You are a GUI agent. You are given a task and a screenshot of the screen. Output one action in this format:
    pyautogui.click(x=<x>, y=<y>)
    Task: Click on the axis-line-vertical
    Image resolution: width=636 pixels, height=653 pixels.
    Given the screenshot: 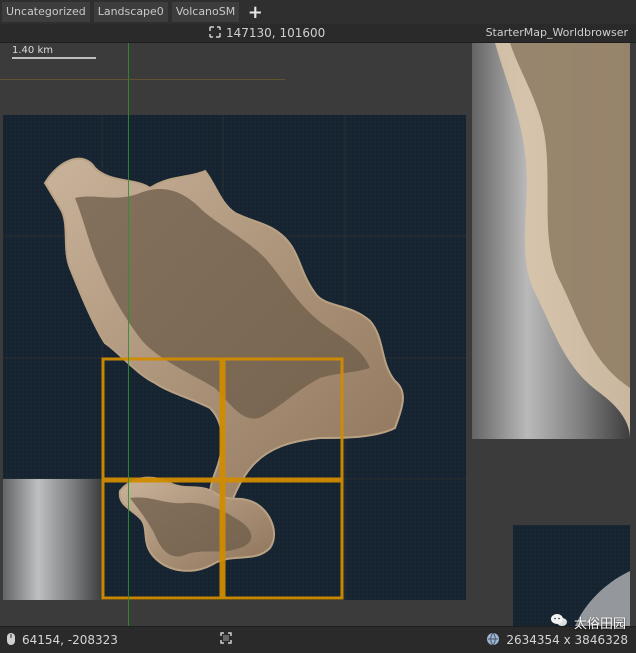 What is the action you would take?
    pyautogui.click(x=128, y=334)
    